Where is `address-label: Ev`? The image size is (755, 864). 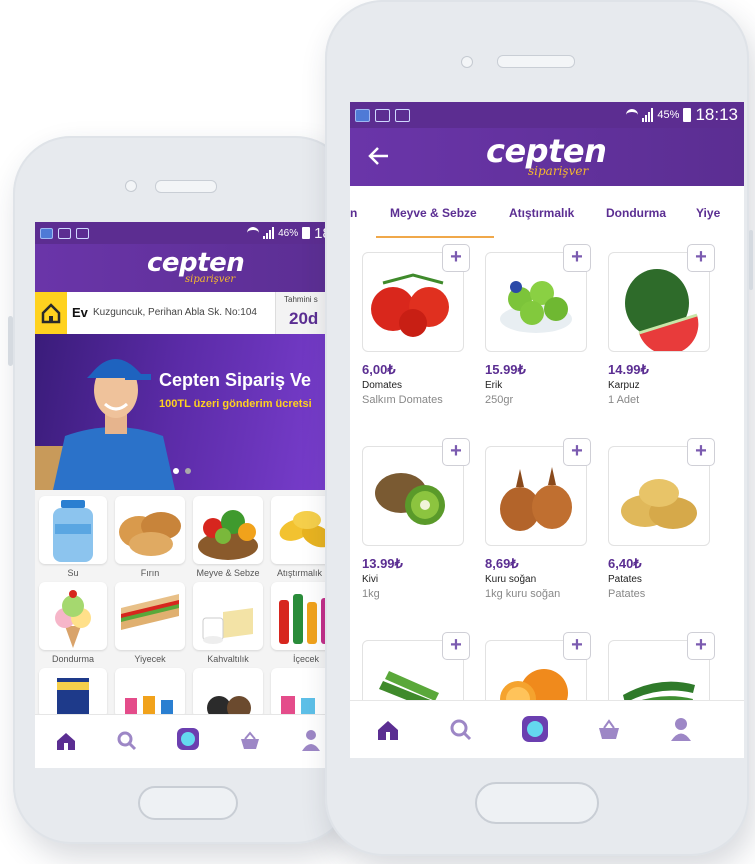 address-label: Ev is located at coordinates (80, 312).